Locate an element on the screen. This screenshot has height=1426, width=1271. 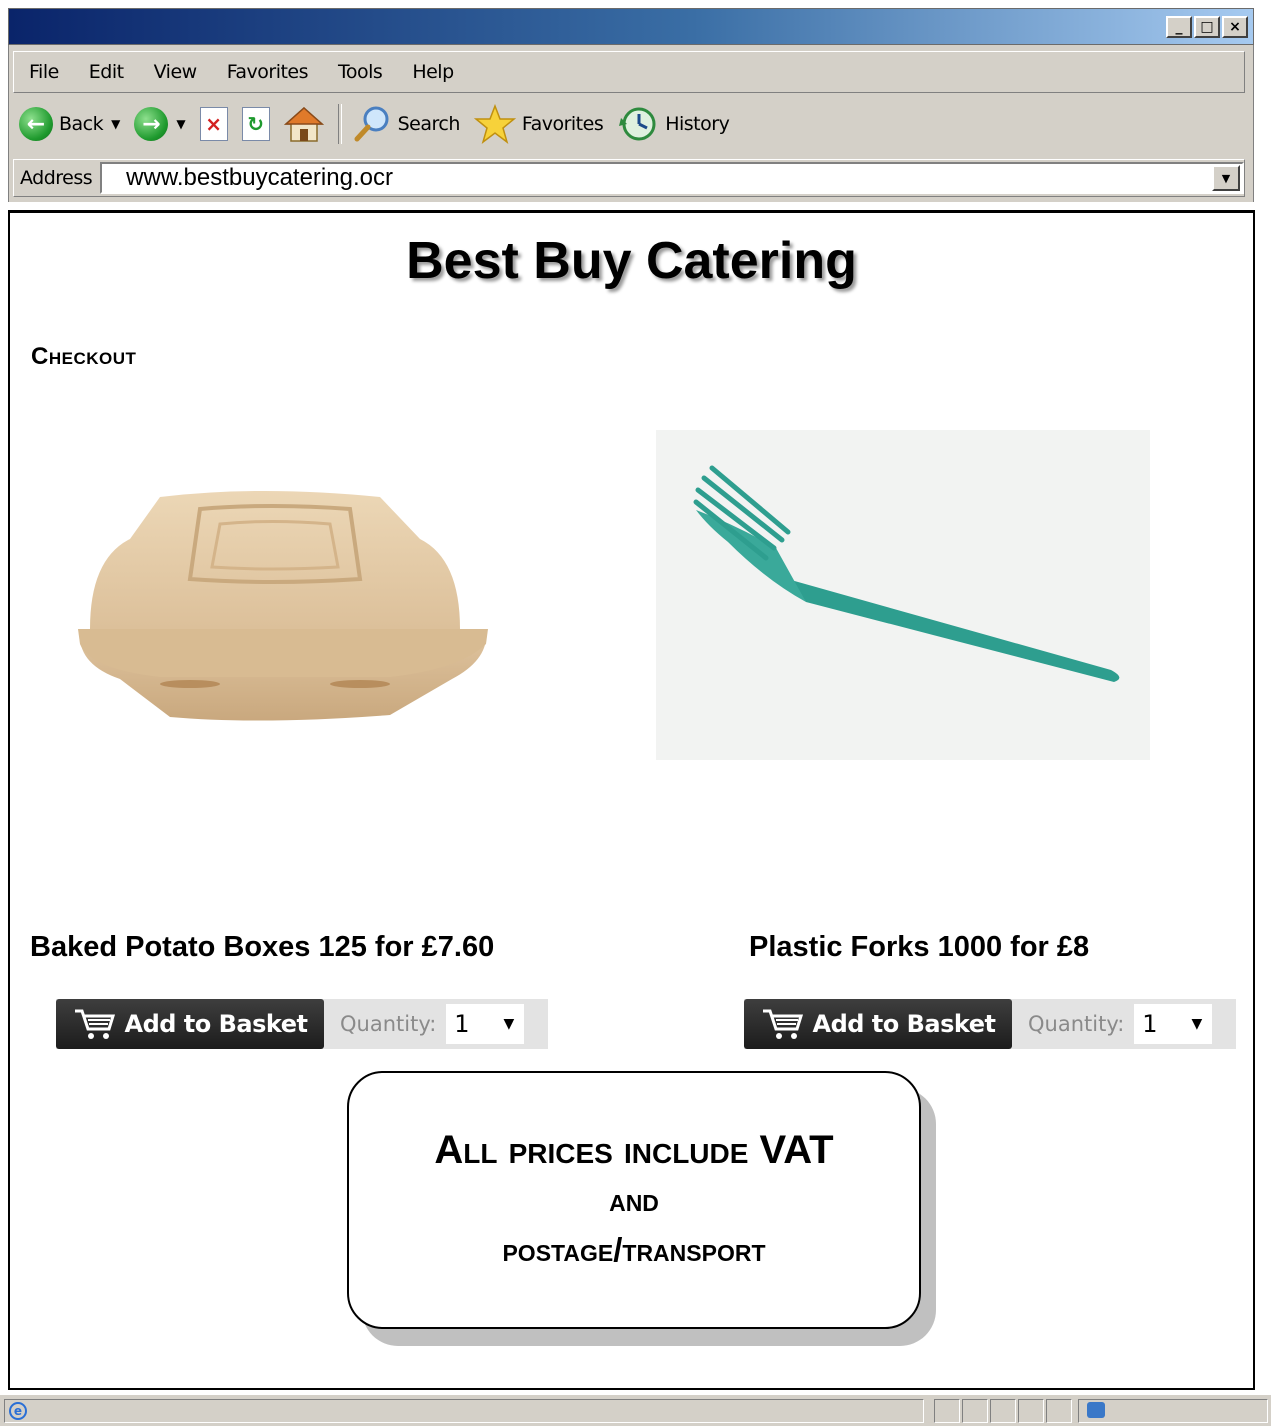
status-bar: e is located at coordinates (635, 1410).